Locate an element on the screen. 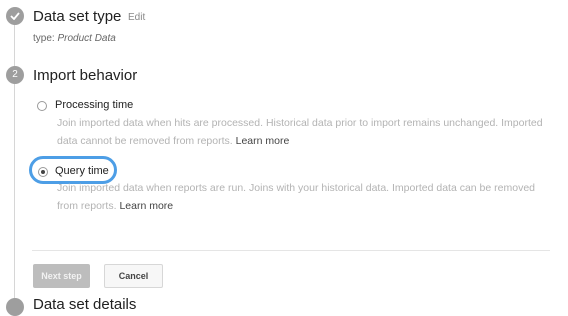  step2-number-badge: 2 is located at coordinates (15, 75).